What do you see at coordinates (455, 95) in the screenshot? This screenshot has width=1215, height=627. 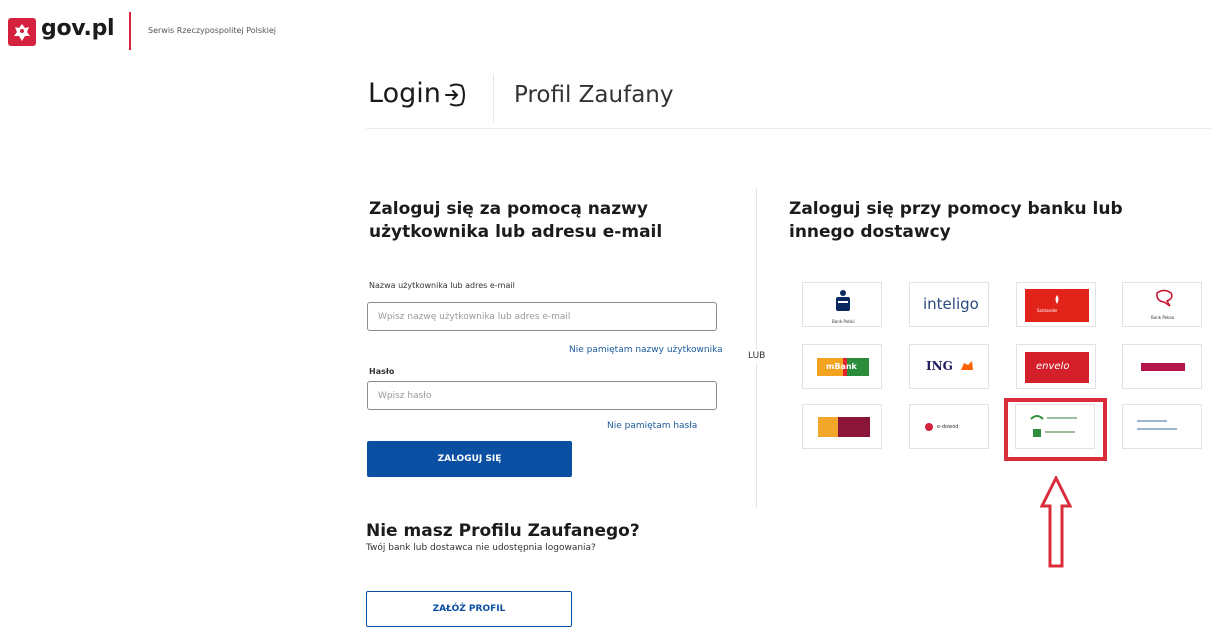 I see `login-door-icon` at bounding box center [455, 95].